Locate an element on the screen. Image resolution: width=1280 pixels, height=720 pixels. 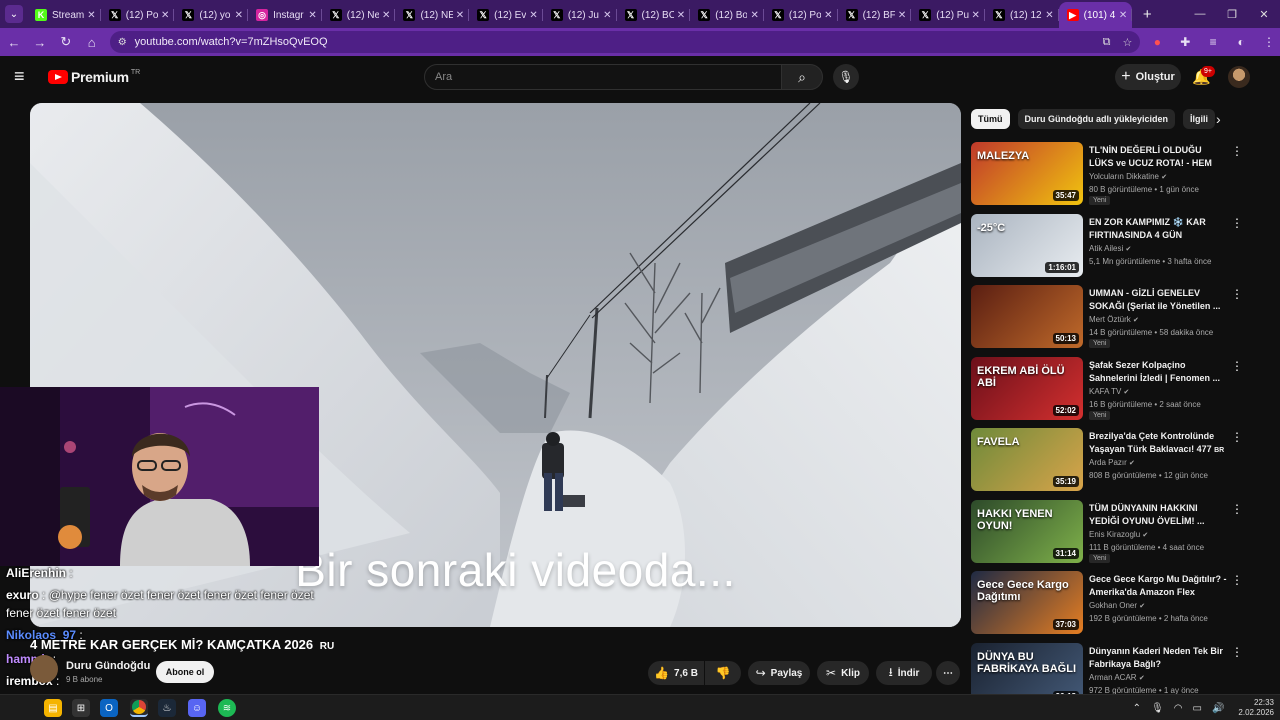
channel-name: Arda Pazır ✔ is located at coordinates (1112, 462).